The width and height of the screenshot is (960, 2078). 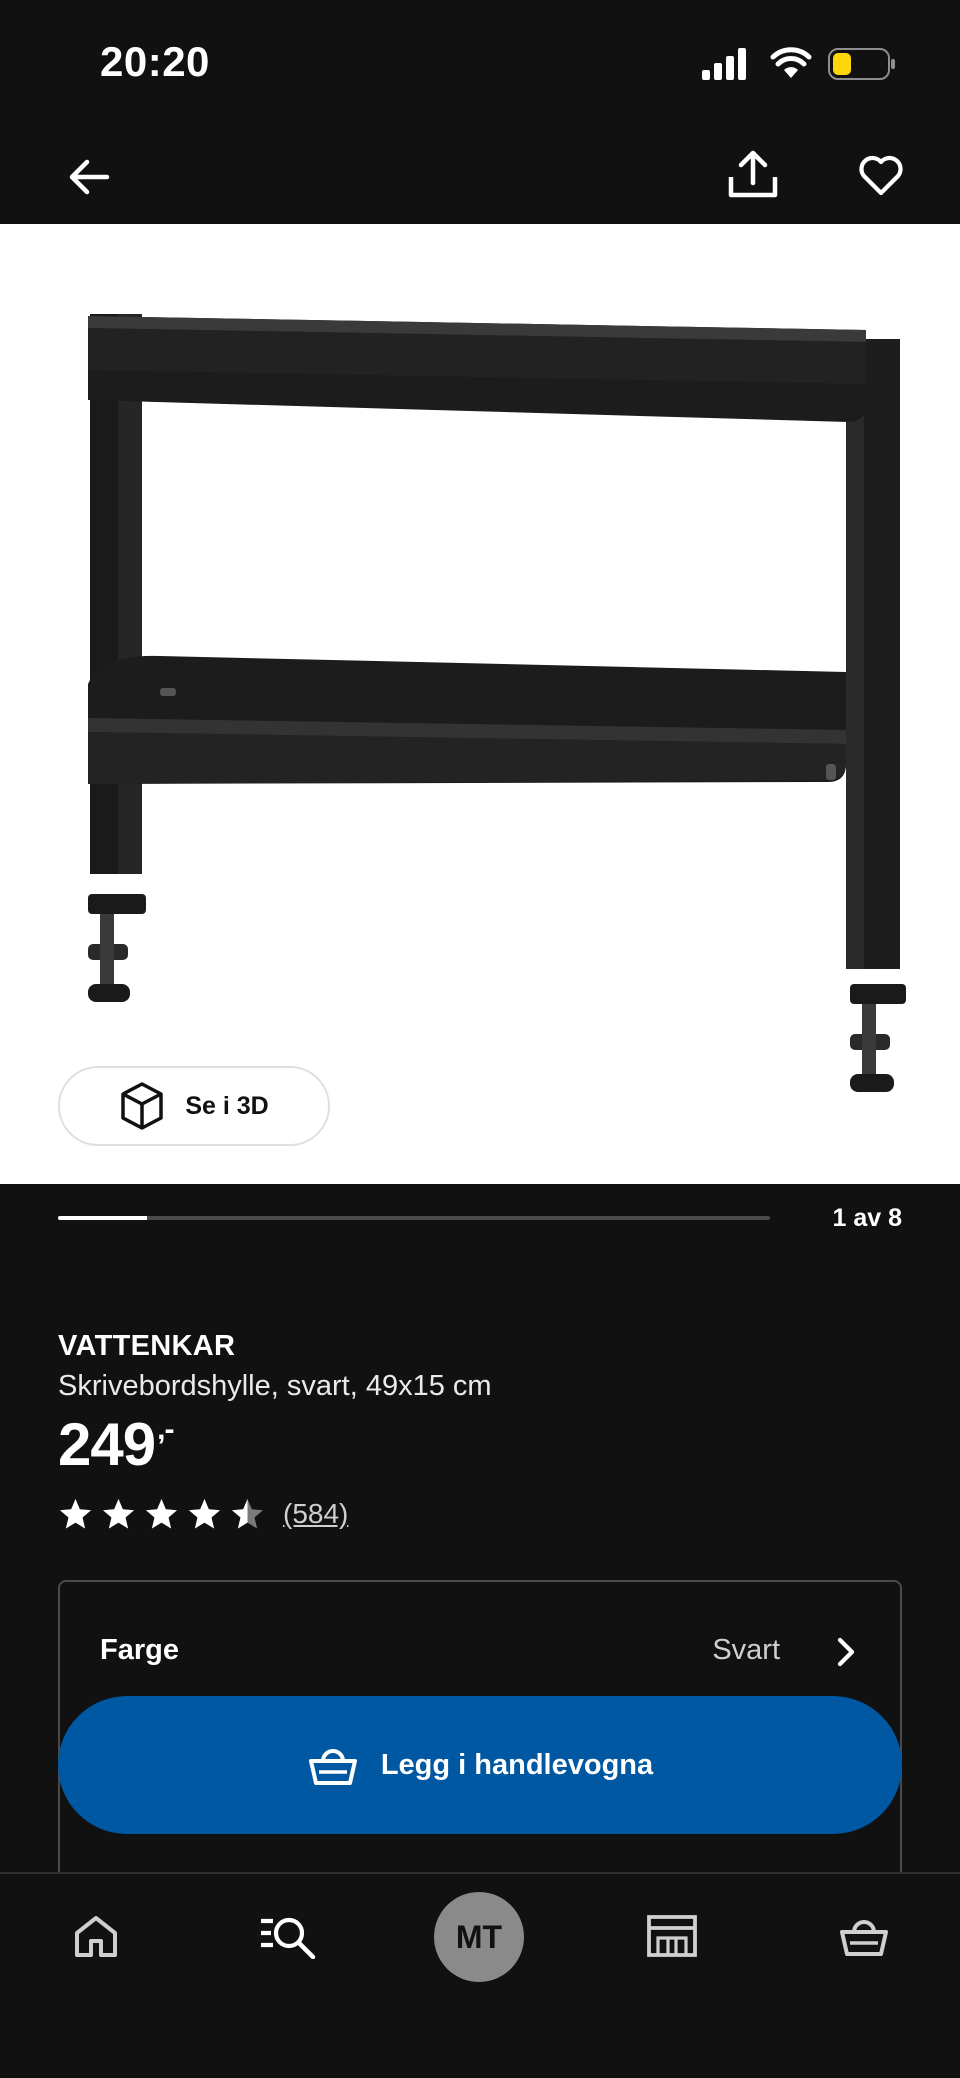 I want to click on share-icon, so click(x=753, y=174).